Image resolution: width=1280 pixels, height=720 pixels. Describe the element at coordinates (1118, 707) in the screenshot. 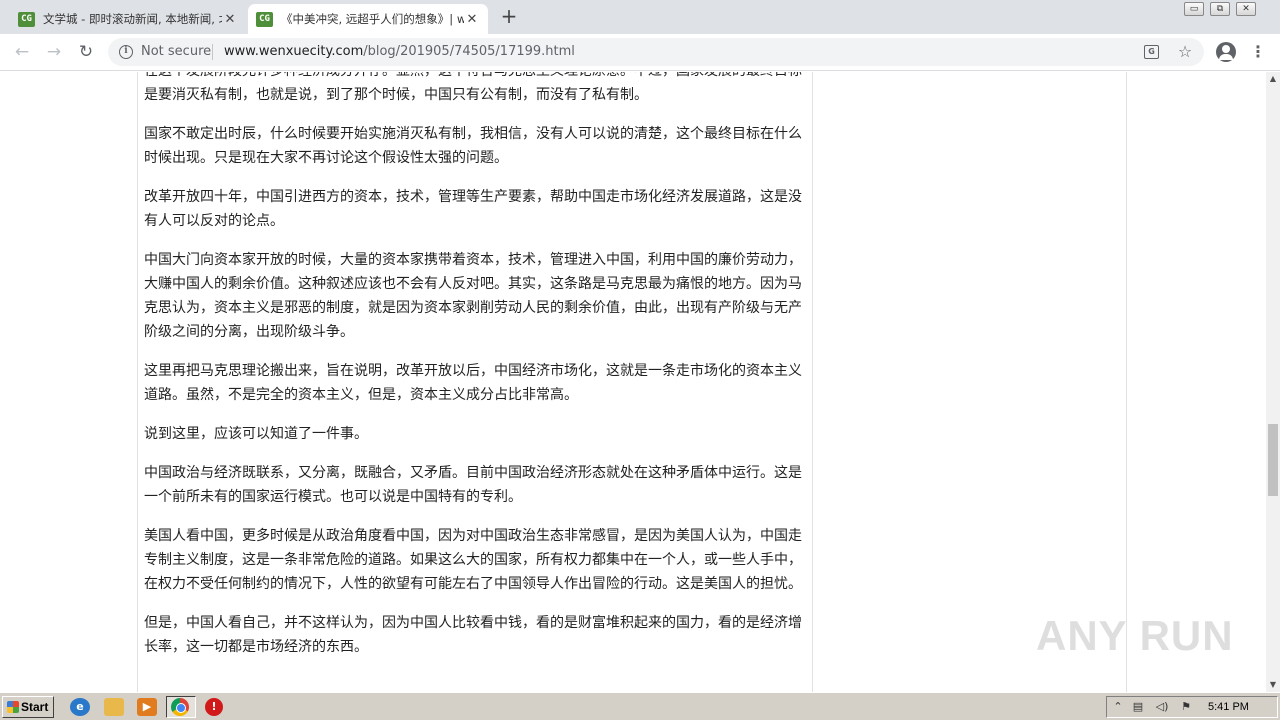

I see `tray-expand-icon: ⌃` at that location.